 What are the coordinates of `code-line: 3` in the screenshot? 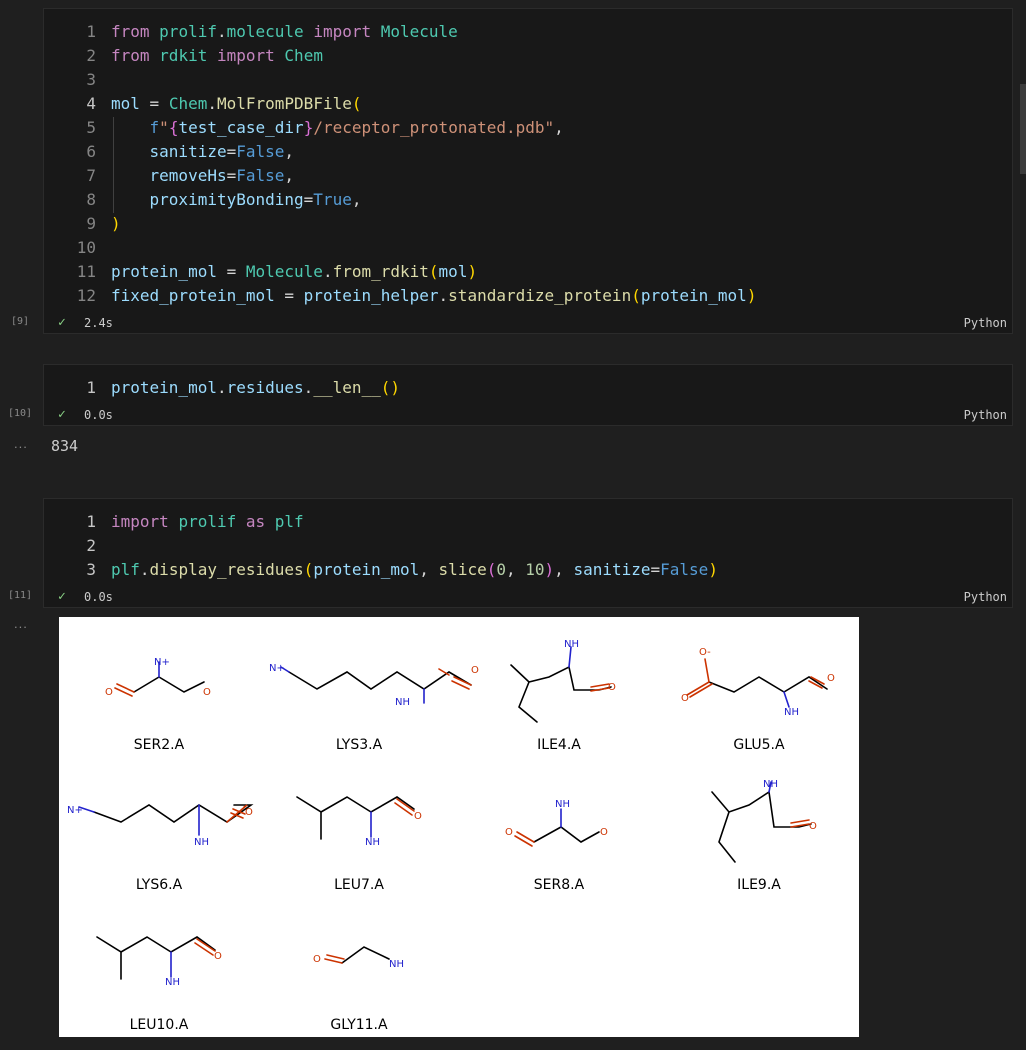 It's located at (77, 80).